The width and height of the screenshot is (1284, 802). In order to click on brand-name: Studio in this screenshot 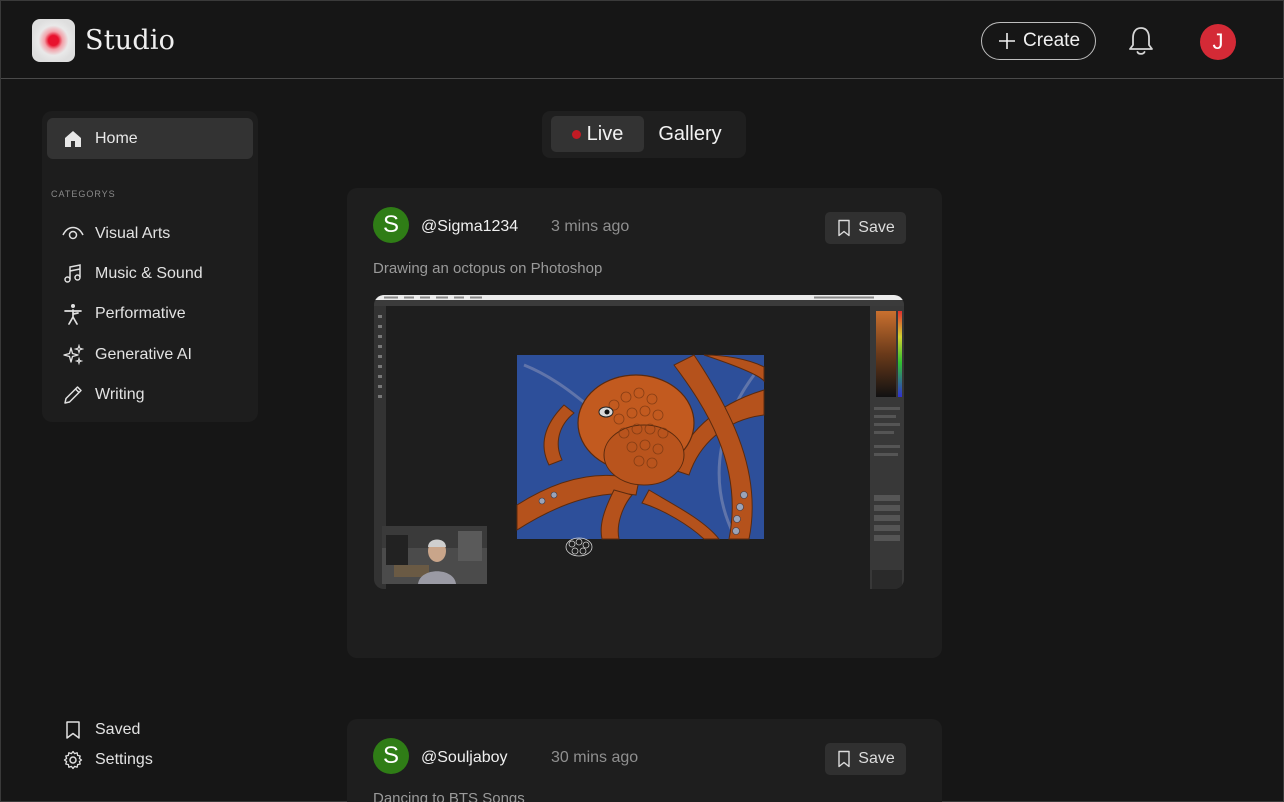, I will do `click(130, 40)`.